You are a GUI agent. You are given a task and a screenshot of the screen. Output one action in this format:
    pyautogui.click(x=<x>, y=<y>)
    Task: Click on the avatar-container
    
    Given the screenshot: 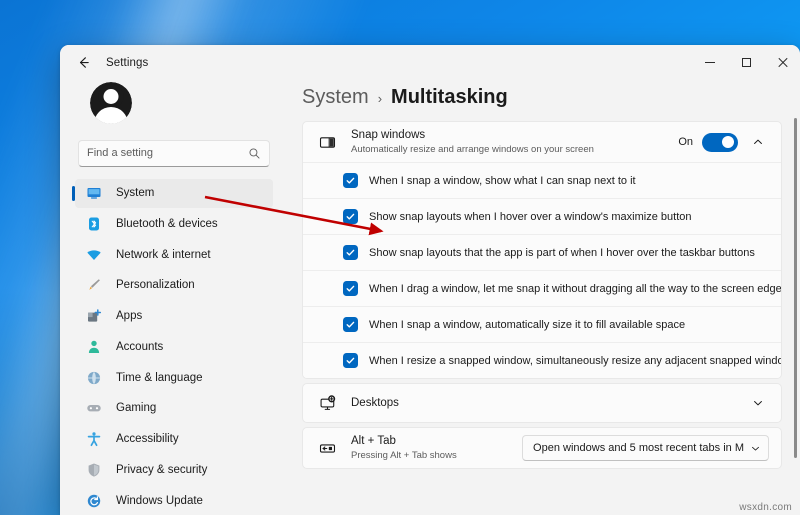 What is the action you would take?
    pyautogui.click(x=174, y=102)
    